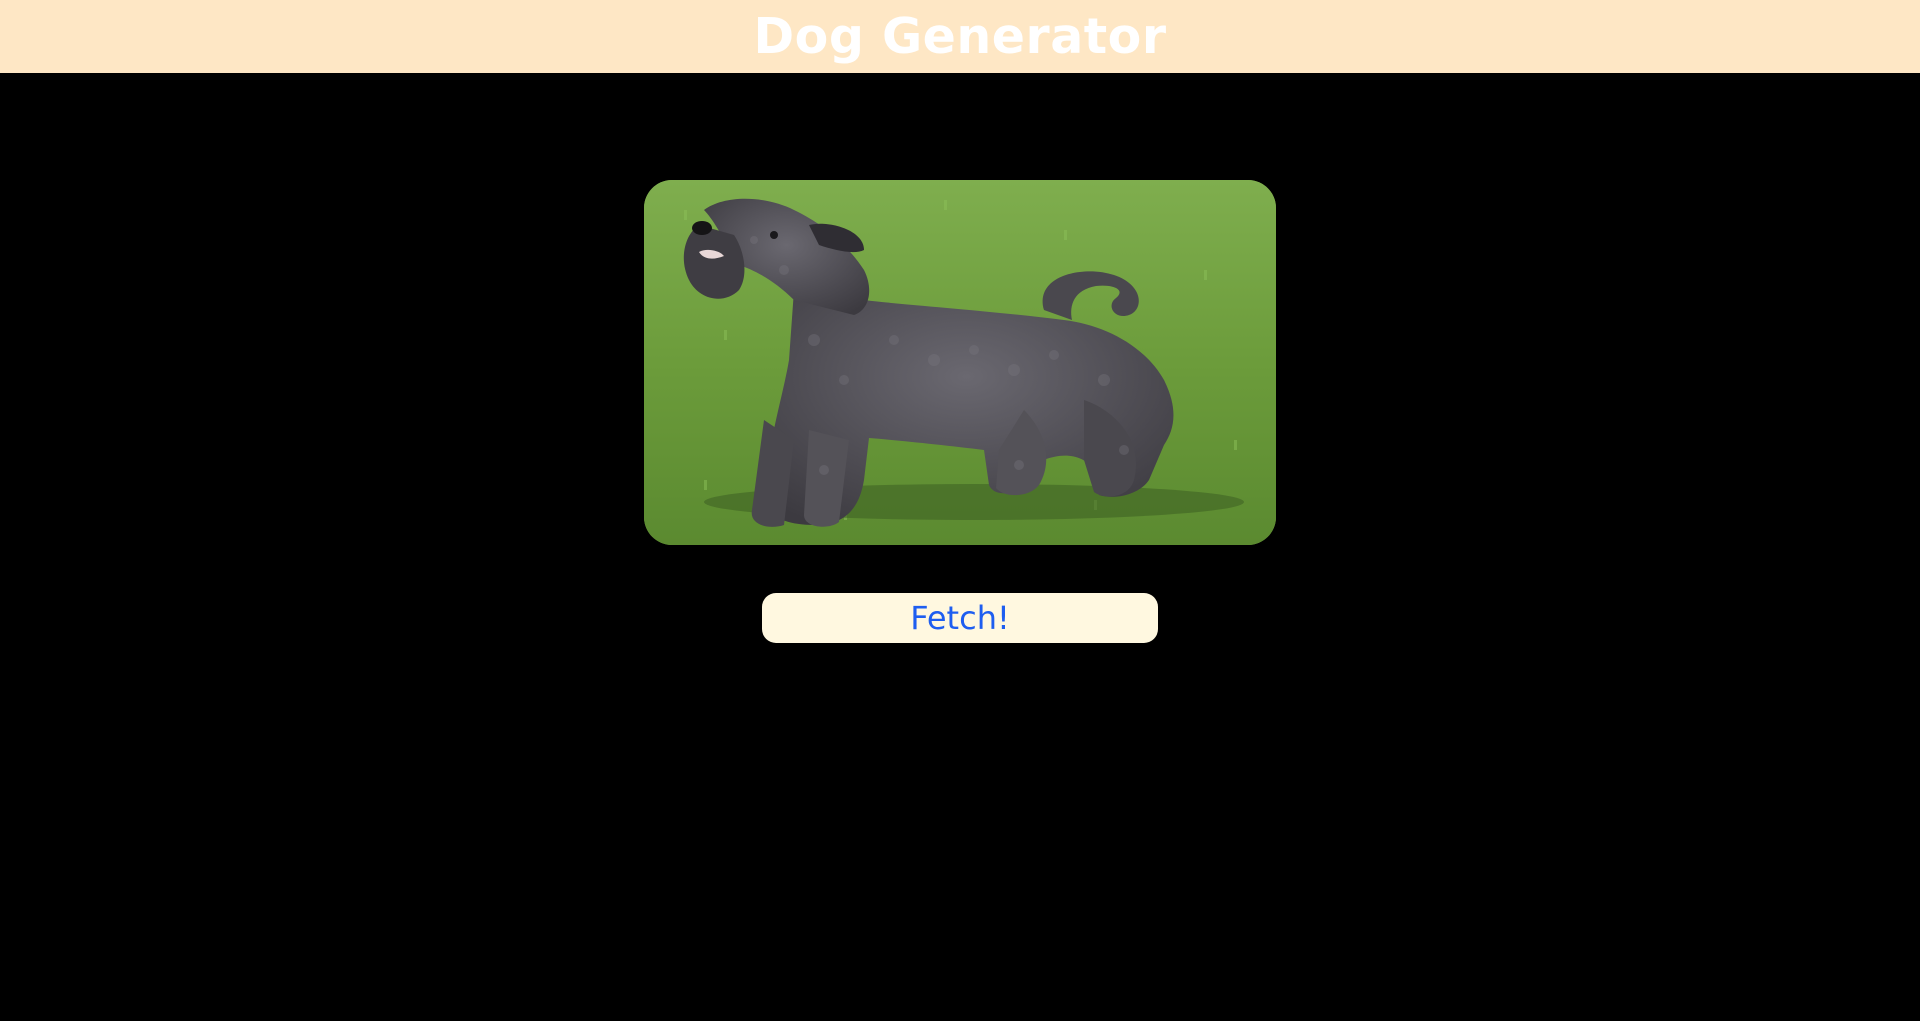  Describe the element at coordinates (960, 618) in the screenshot. I see `fetch-button: Fetch!` at that location.